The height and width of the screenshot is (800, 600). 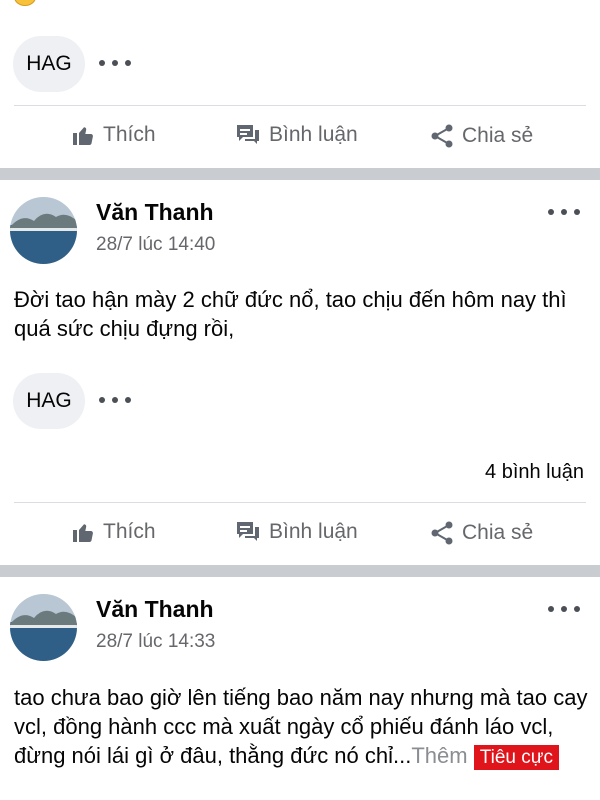 I want to click on comment-count: 4 bình luận, so click(x=534, y=472).